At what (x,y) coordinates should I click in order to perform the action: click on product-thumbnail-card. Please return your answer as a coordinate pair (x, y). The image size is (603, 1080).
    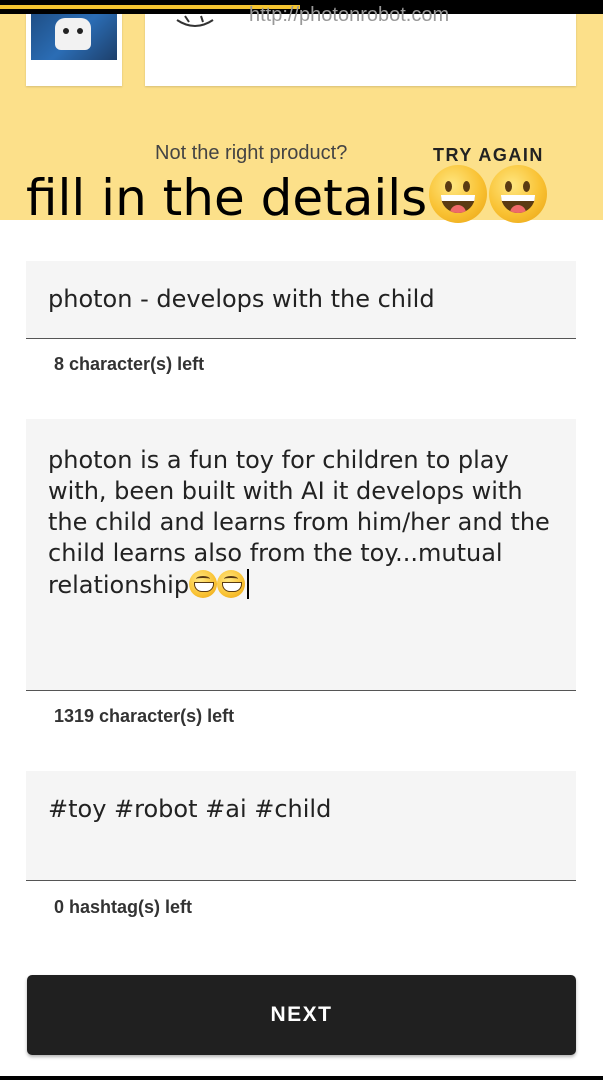
    Looking at the image, I should click on (74, 50).